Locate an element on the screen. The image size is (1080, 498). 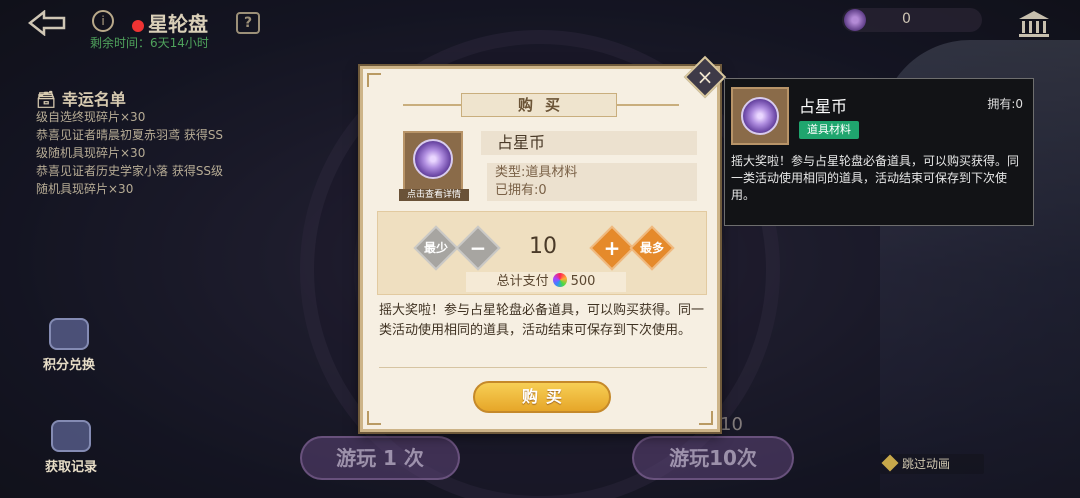
buy-button: 购买 is located at coordinates (542, 397).